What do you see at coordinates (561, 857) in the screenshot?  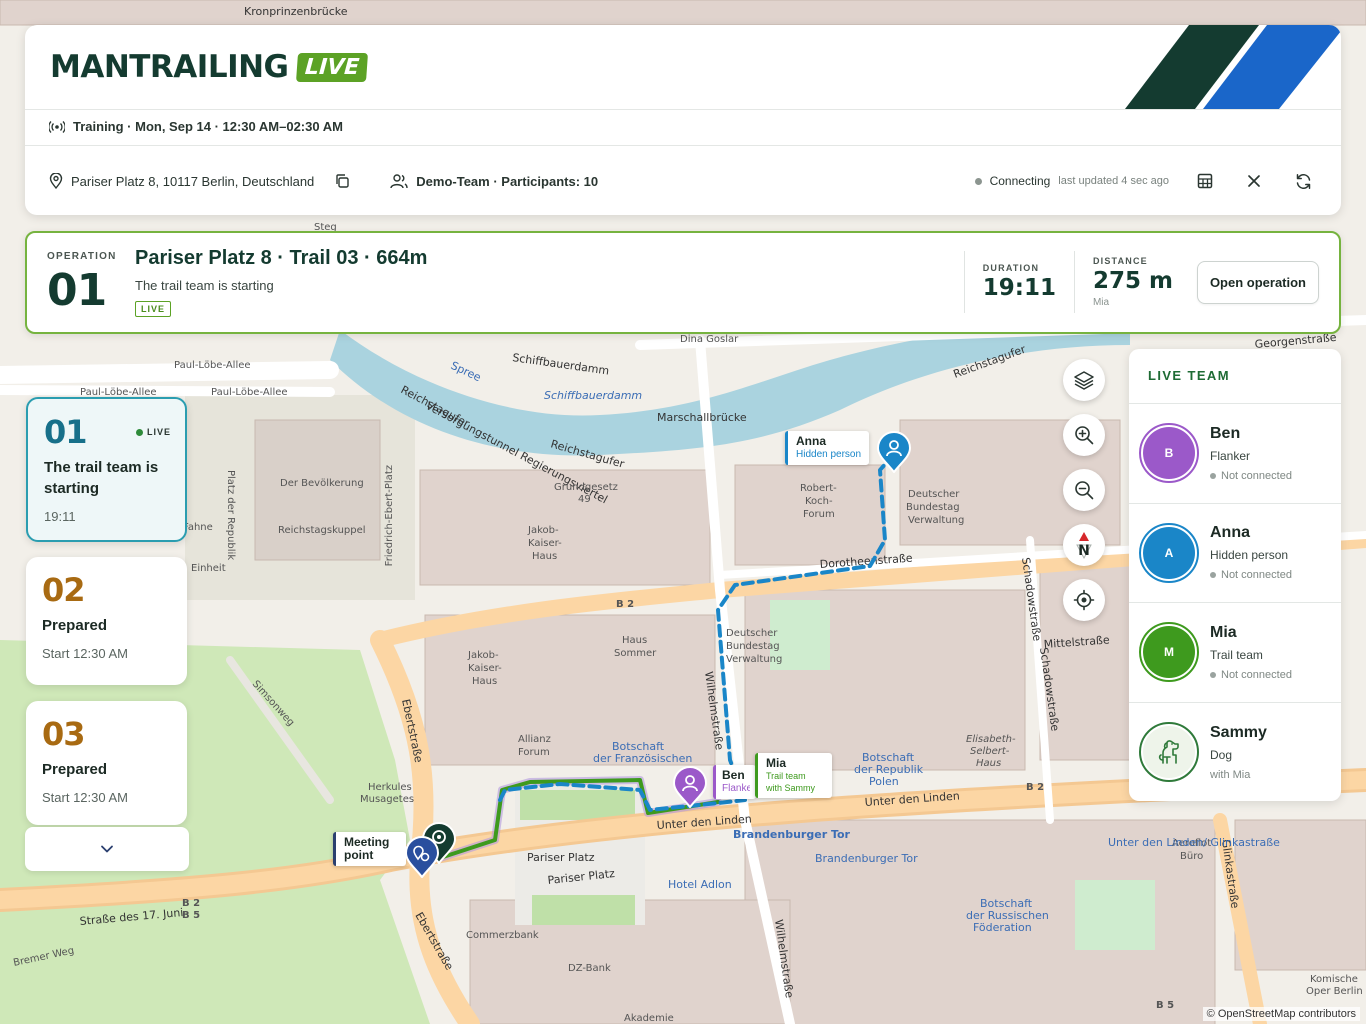 I see `map-label: Pariser Platz` at bounding box center [561, 857].